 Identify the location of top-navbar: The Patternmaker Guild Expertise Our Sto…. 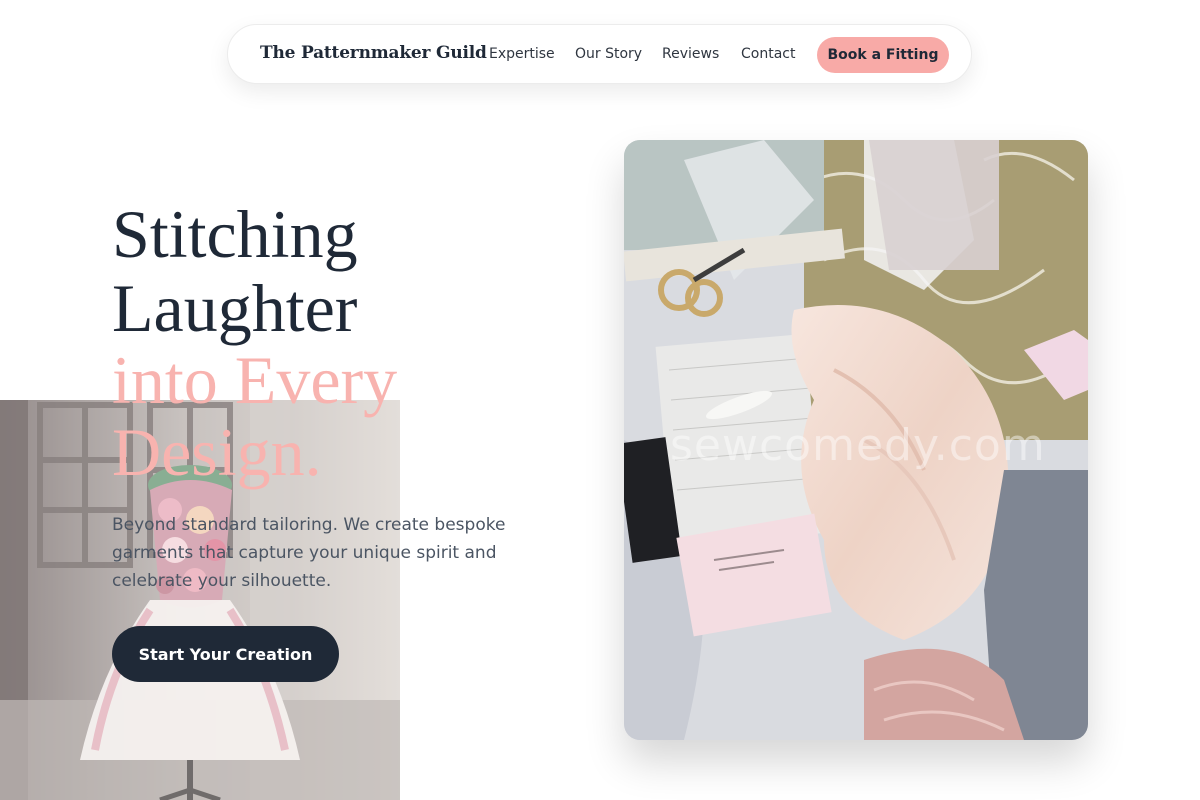
(599, 54).